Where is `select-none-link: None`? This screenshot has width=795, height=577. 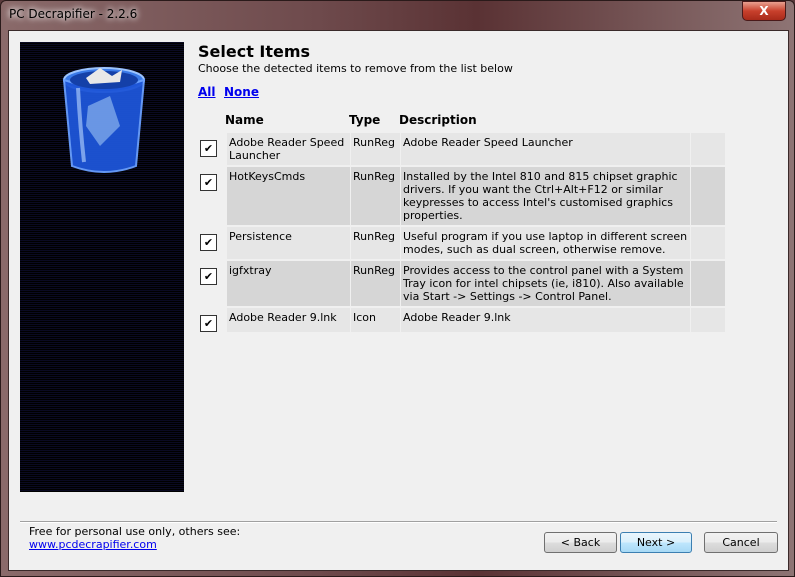 select-none-link: None is located at coordinates (241, 92).